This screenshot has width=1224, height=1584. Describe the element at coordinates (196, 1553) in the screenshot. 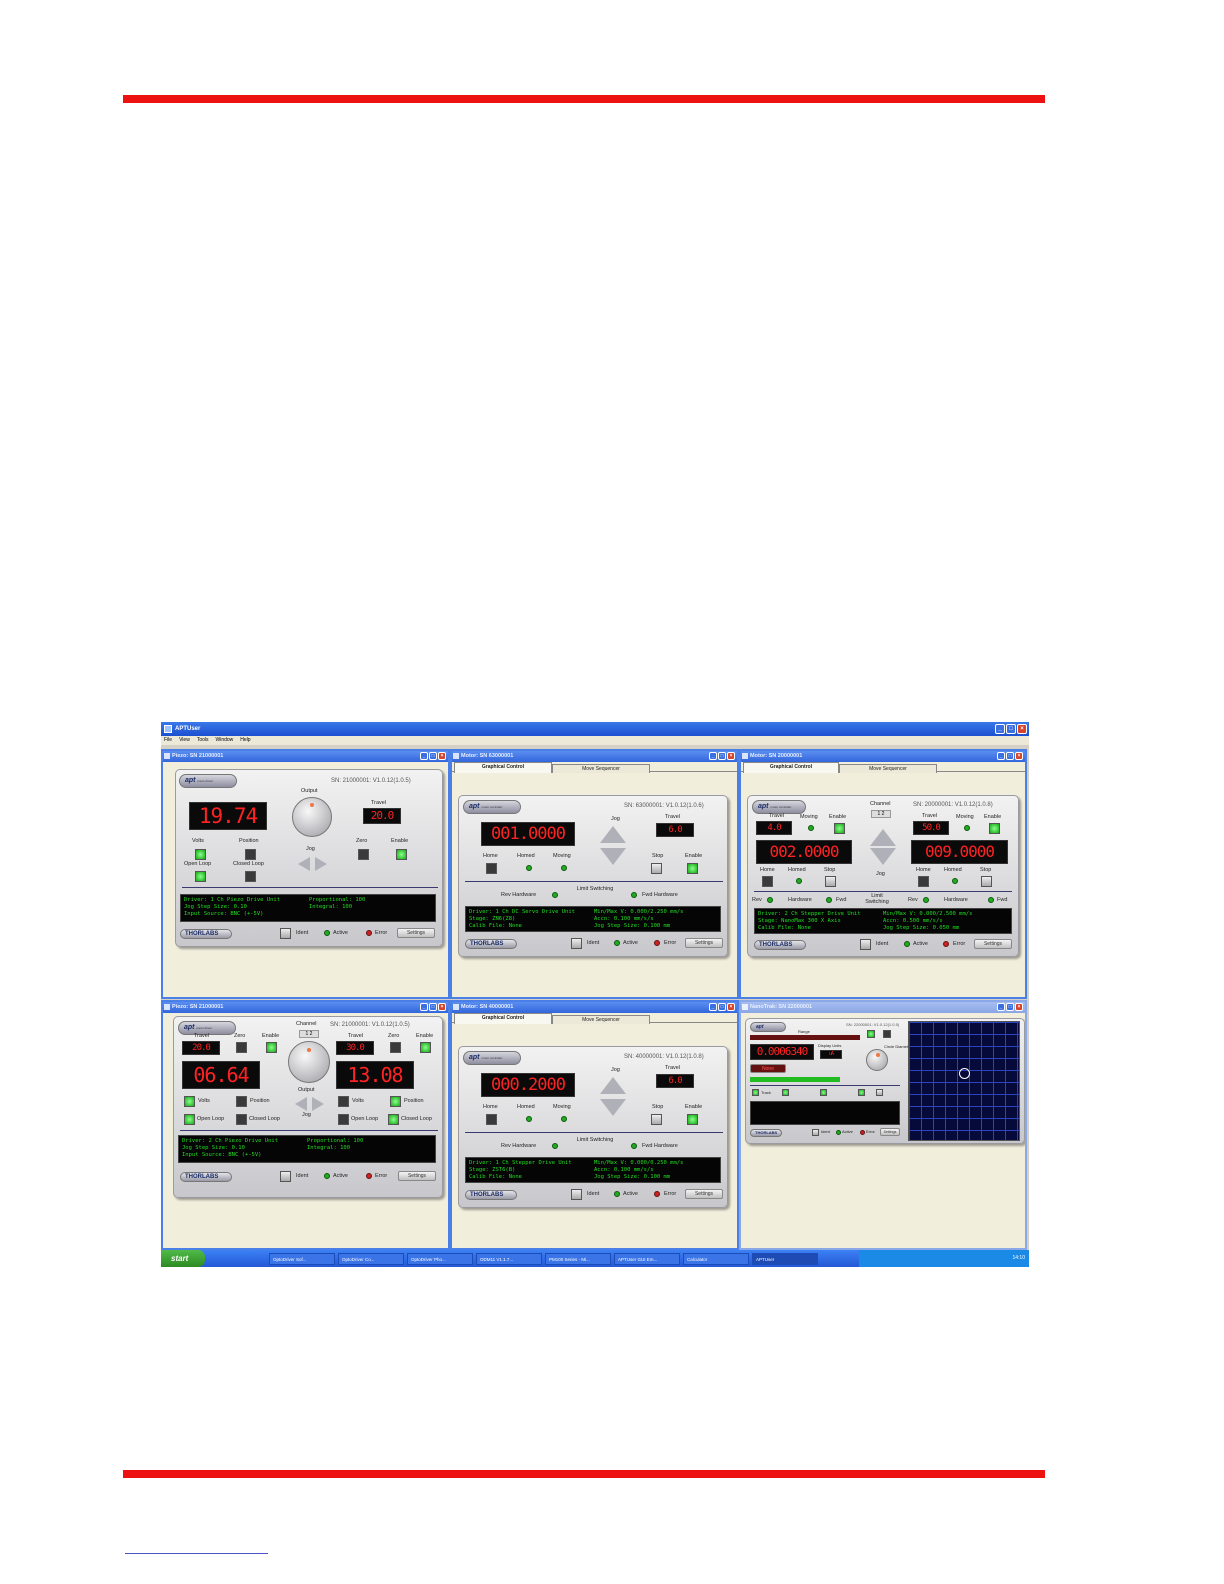

I see `footer-link-underline` at that location.